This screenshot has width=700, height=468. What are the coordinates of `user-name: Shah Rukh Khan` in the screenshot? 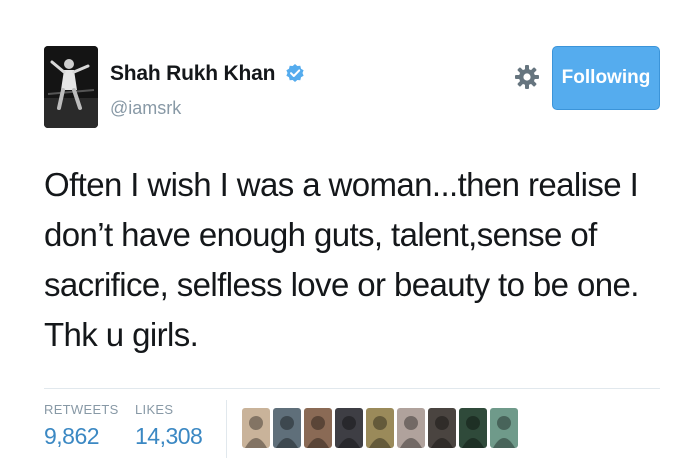 It's located at (207, 74).